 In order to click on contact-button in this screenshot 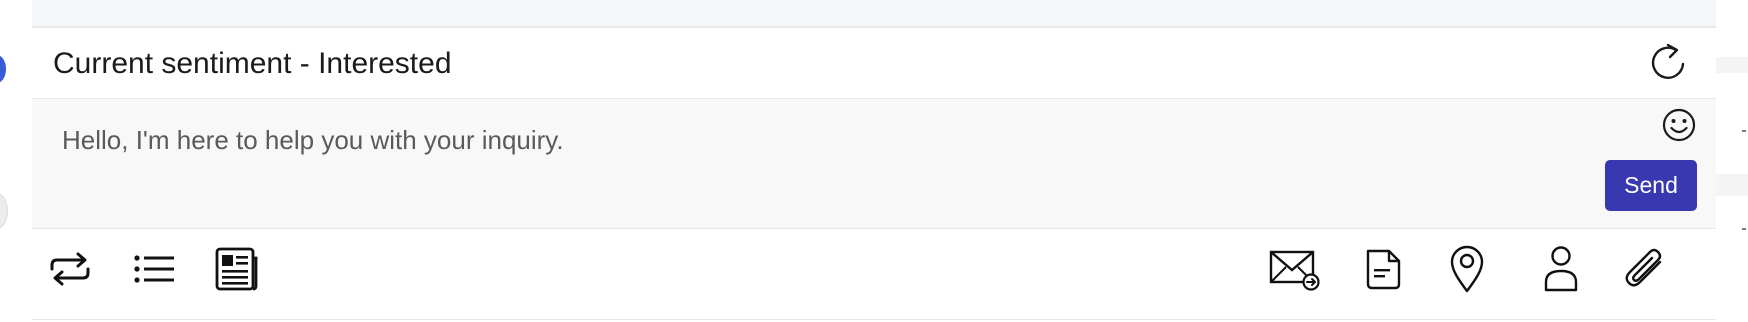, I will do `click(1561, 269)`.